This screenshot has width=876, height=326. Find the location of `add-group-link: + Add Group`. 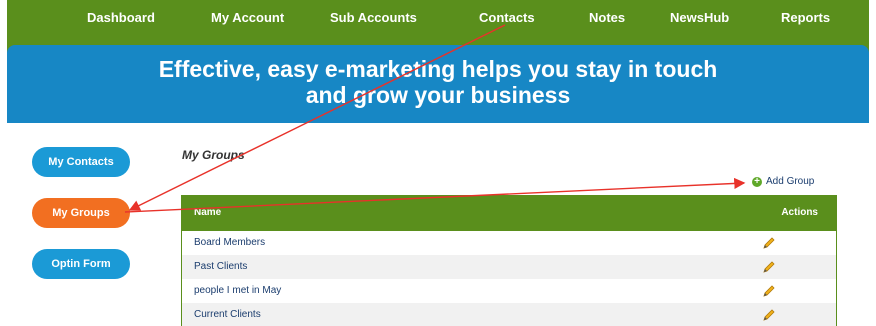

add-group-link: + Add Group is located at coordinates (783, 181).